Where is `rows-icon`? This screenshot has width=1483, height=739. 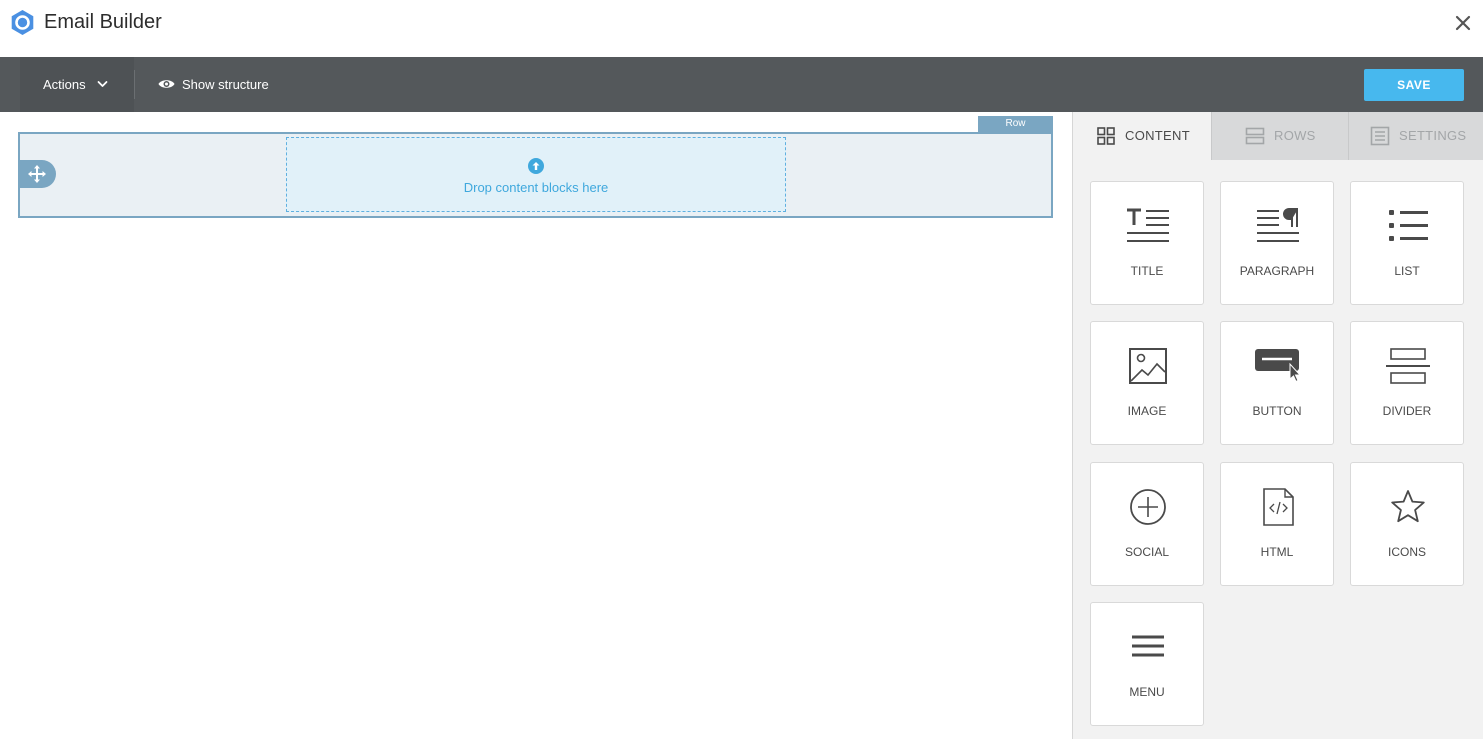
rows-icon is located at coordinates (1255, 136).